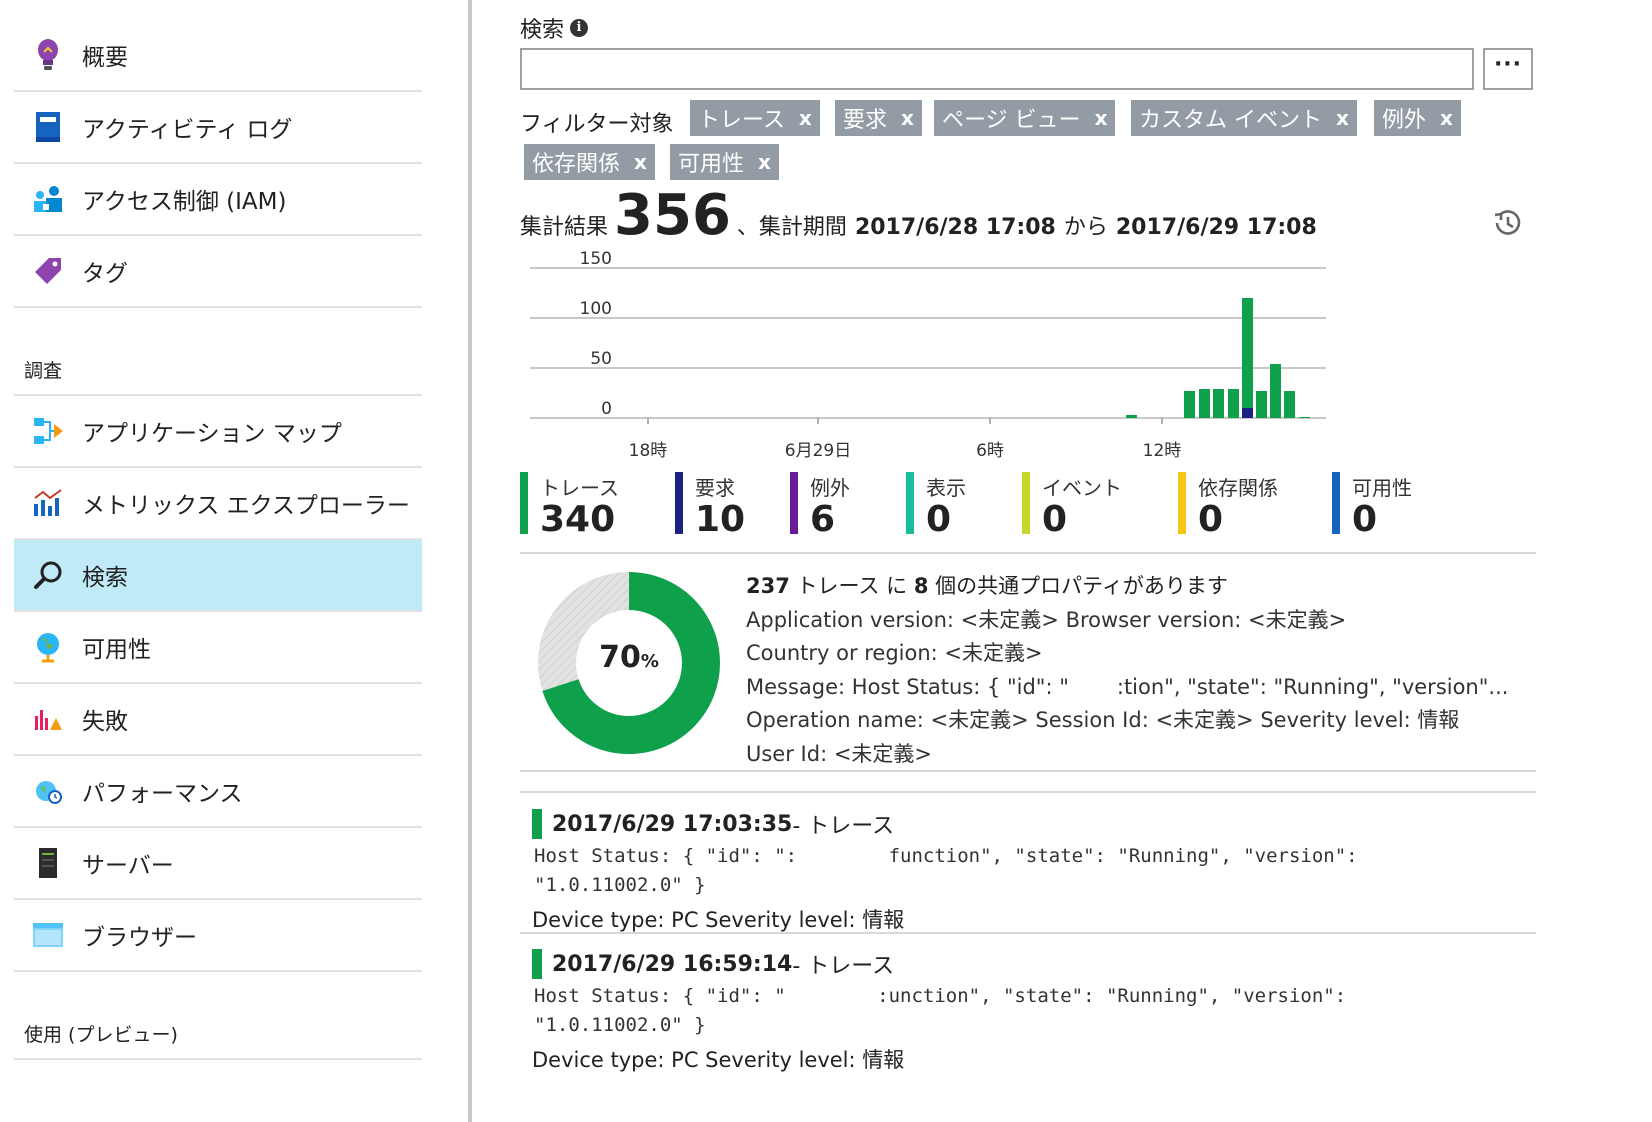 The width and height of the screenshot is (1652, 1122). I want to click on count-events: イベント 0, so click(1072, 505).